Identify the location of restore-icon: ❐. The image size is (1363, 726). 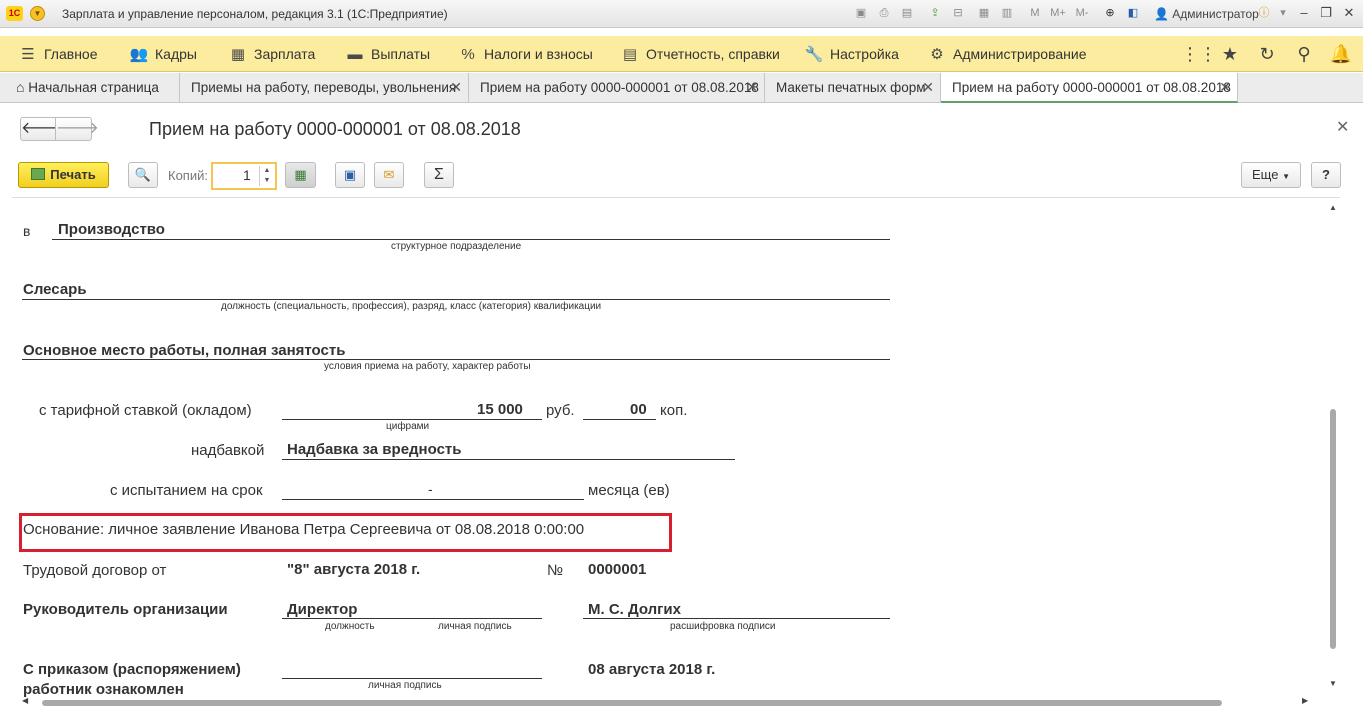
(1326, 13).